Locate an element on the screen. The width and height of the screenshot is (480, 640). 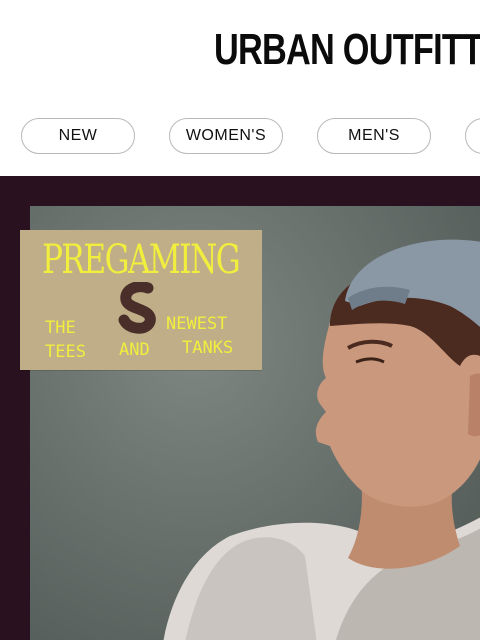
promo-title: PREGAMING is located at coordinates (141, 260).